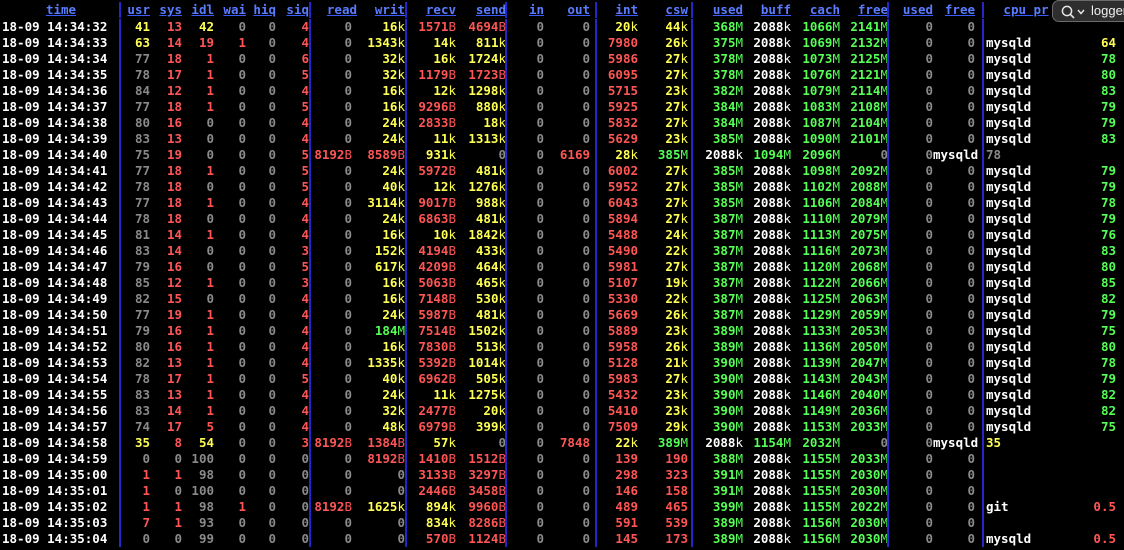  Describe the element at coordinates (61, 427) in the screenshot. I see `cell-time: 18-09 14:34:57` at that location.